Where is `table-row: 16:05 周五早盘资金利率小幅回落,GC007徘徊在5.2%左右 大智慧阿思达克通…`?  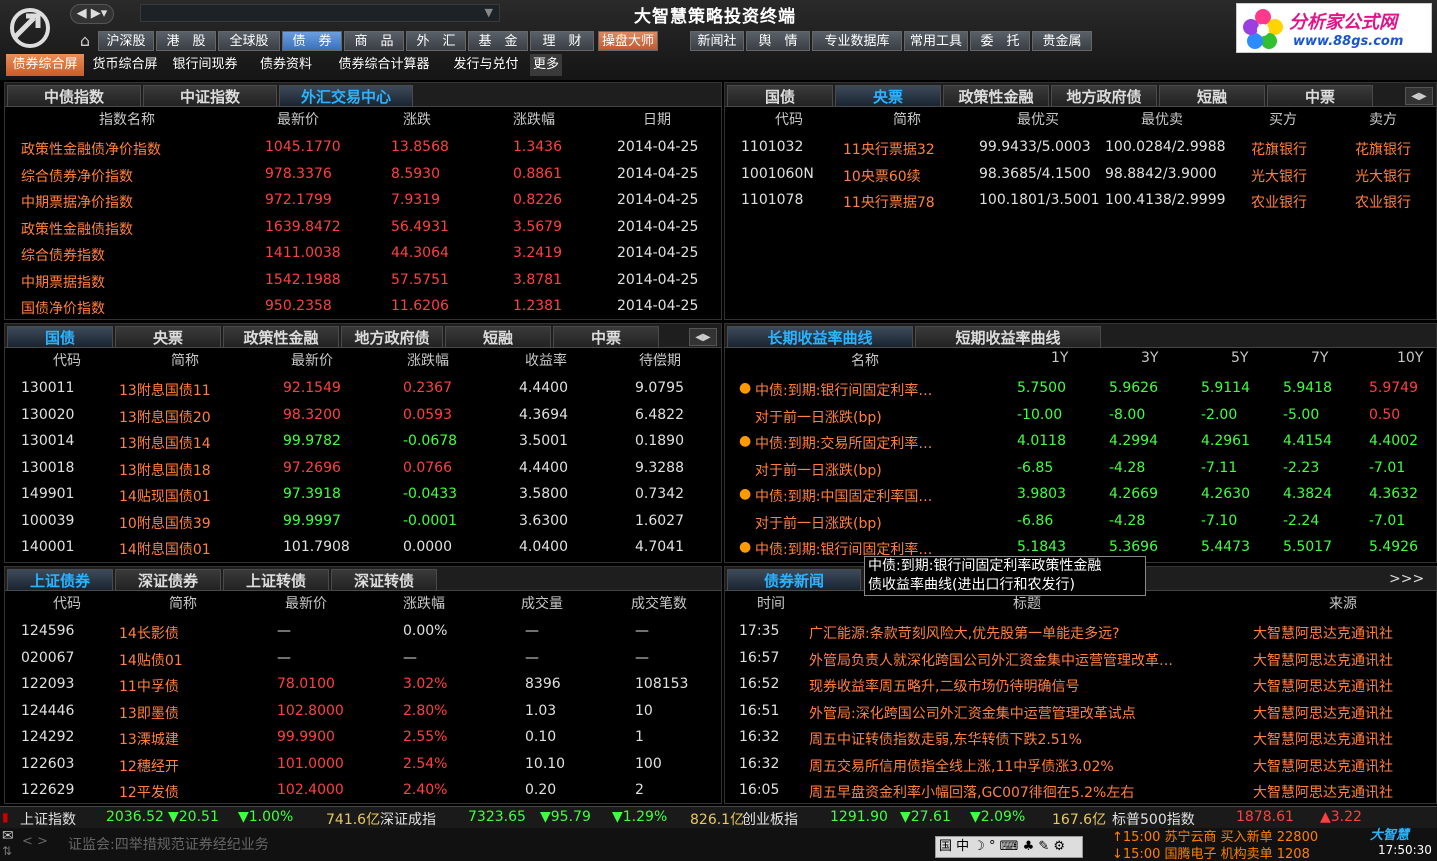 table-row: 16:05 周五早盘资金利率小幅回落,GC007徘徊在5.2%左右 大智慧阿思达克通… is located at coordinates (1080, 790).